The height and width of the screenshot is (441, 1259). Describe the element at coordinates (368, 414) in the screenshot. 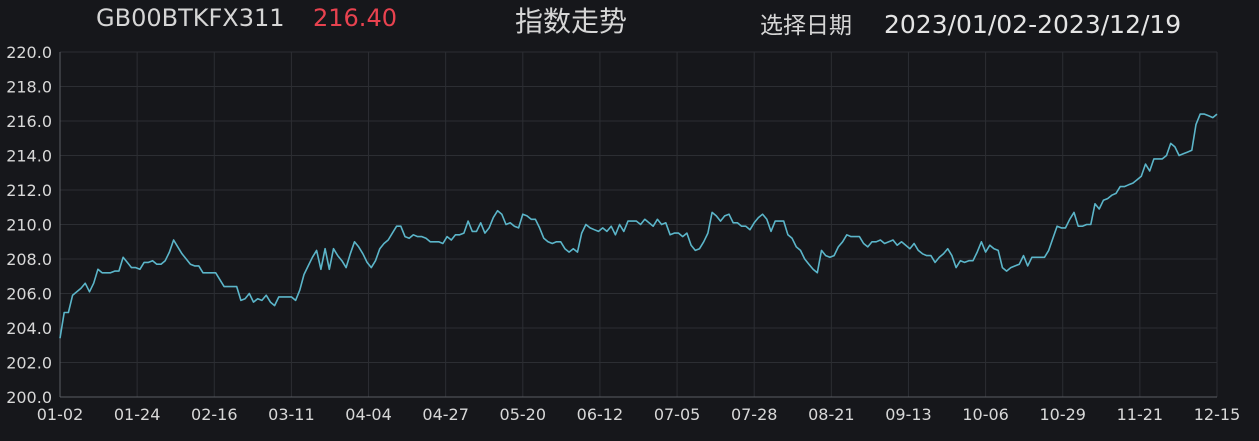

I see `x-tick-label: 04-04` at that location.